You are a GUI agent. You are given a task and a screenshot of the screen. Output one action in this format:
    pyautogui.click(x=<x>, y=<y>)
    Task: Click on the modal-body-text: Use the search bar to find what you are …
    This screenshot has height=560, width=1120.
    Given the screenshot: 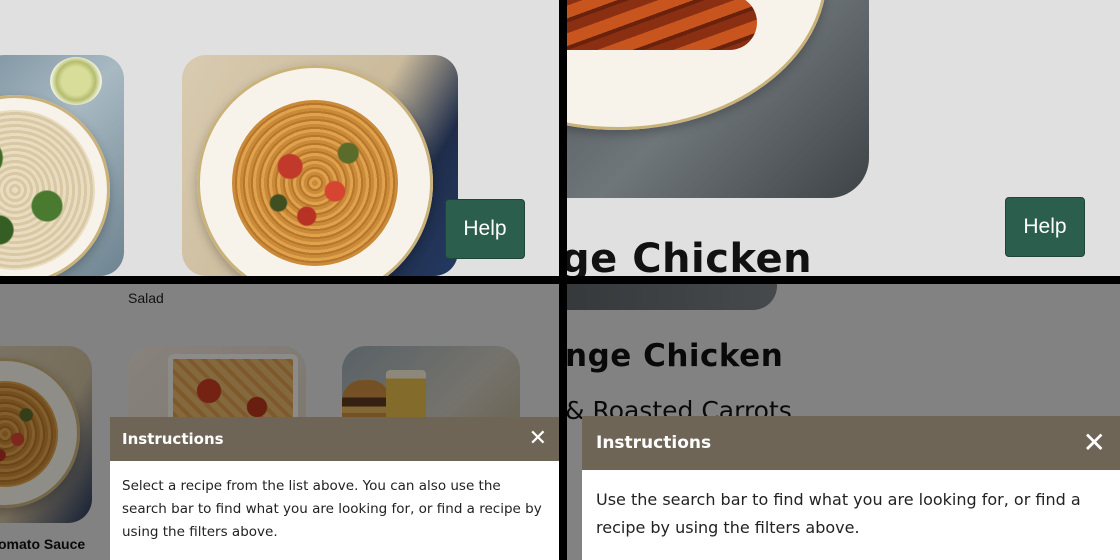 What is the action you would take?
    pyautogui.click(x=838, y=513)
    